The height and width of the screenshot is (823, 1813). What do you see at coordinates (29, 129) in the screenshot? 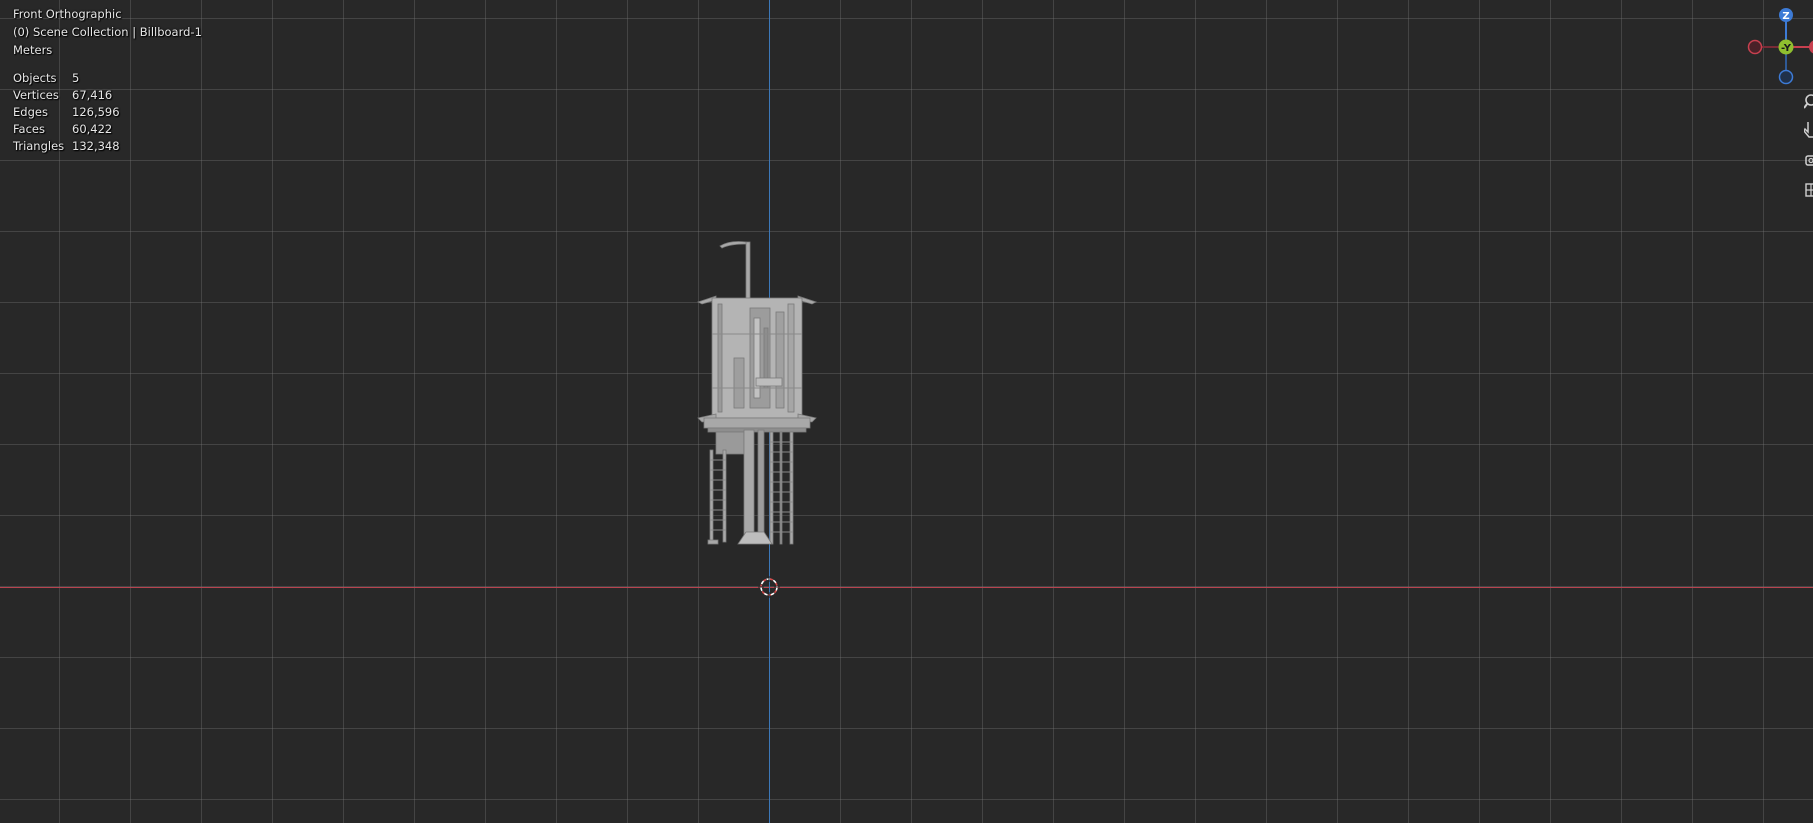
I see `stats-label: Faces` at bounding box center [29, 129].